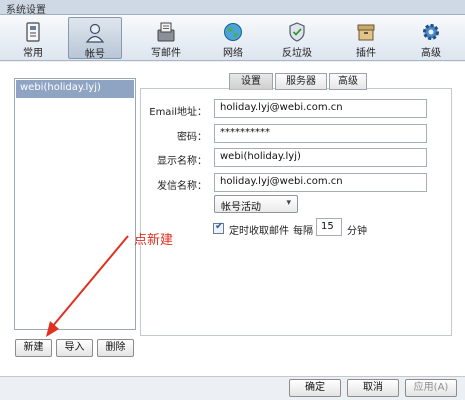 The image size is (465, 400). I want to click on import-account-button: 导入, so click(74, 348).